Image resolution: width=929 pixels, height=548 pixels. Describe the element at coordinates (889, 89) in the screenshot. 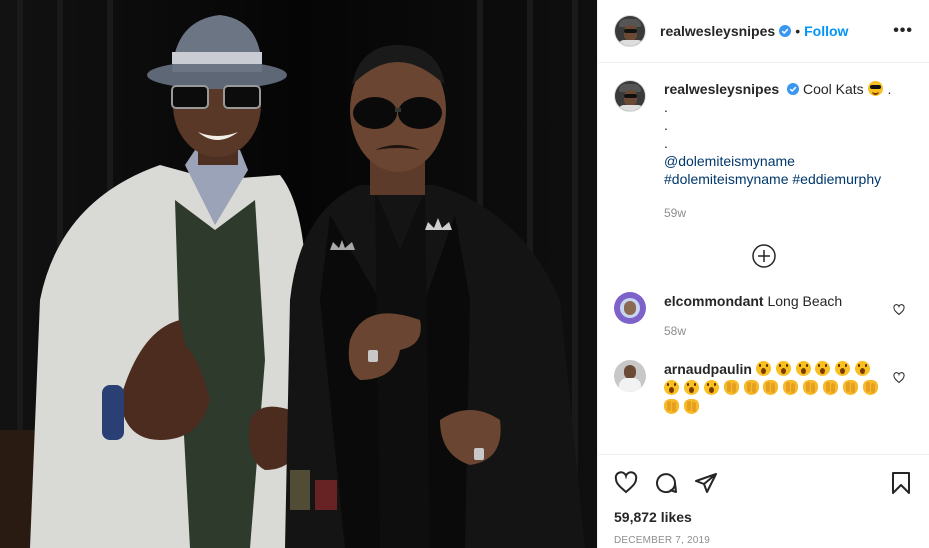

I see `caption-suffix: .` at that location.